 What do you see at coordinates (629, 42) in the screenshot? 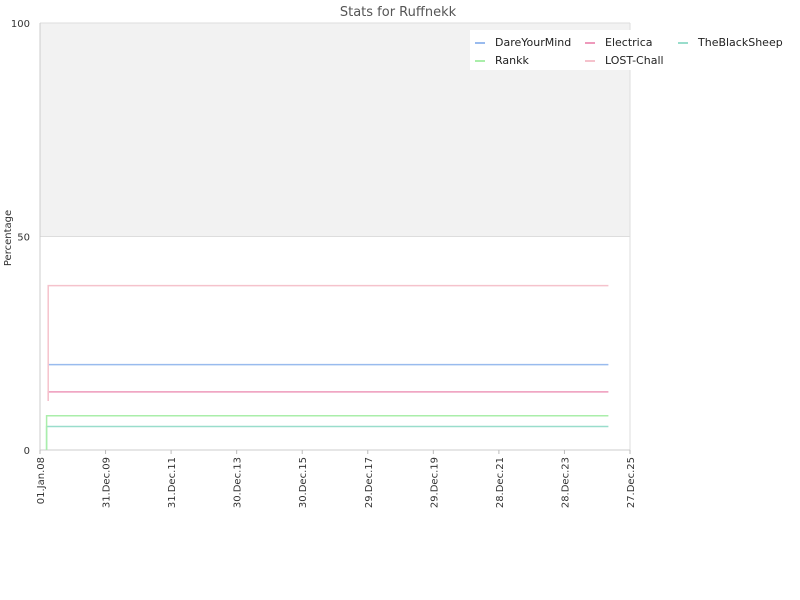
I see `legend-label: Electrica` at bounding box center [629, 42].